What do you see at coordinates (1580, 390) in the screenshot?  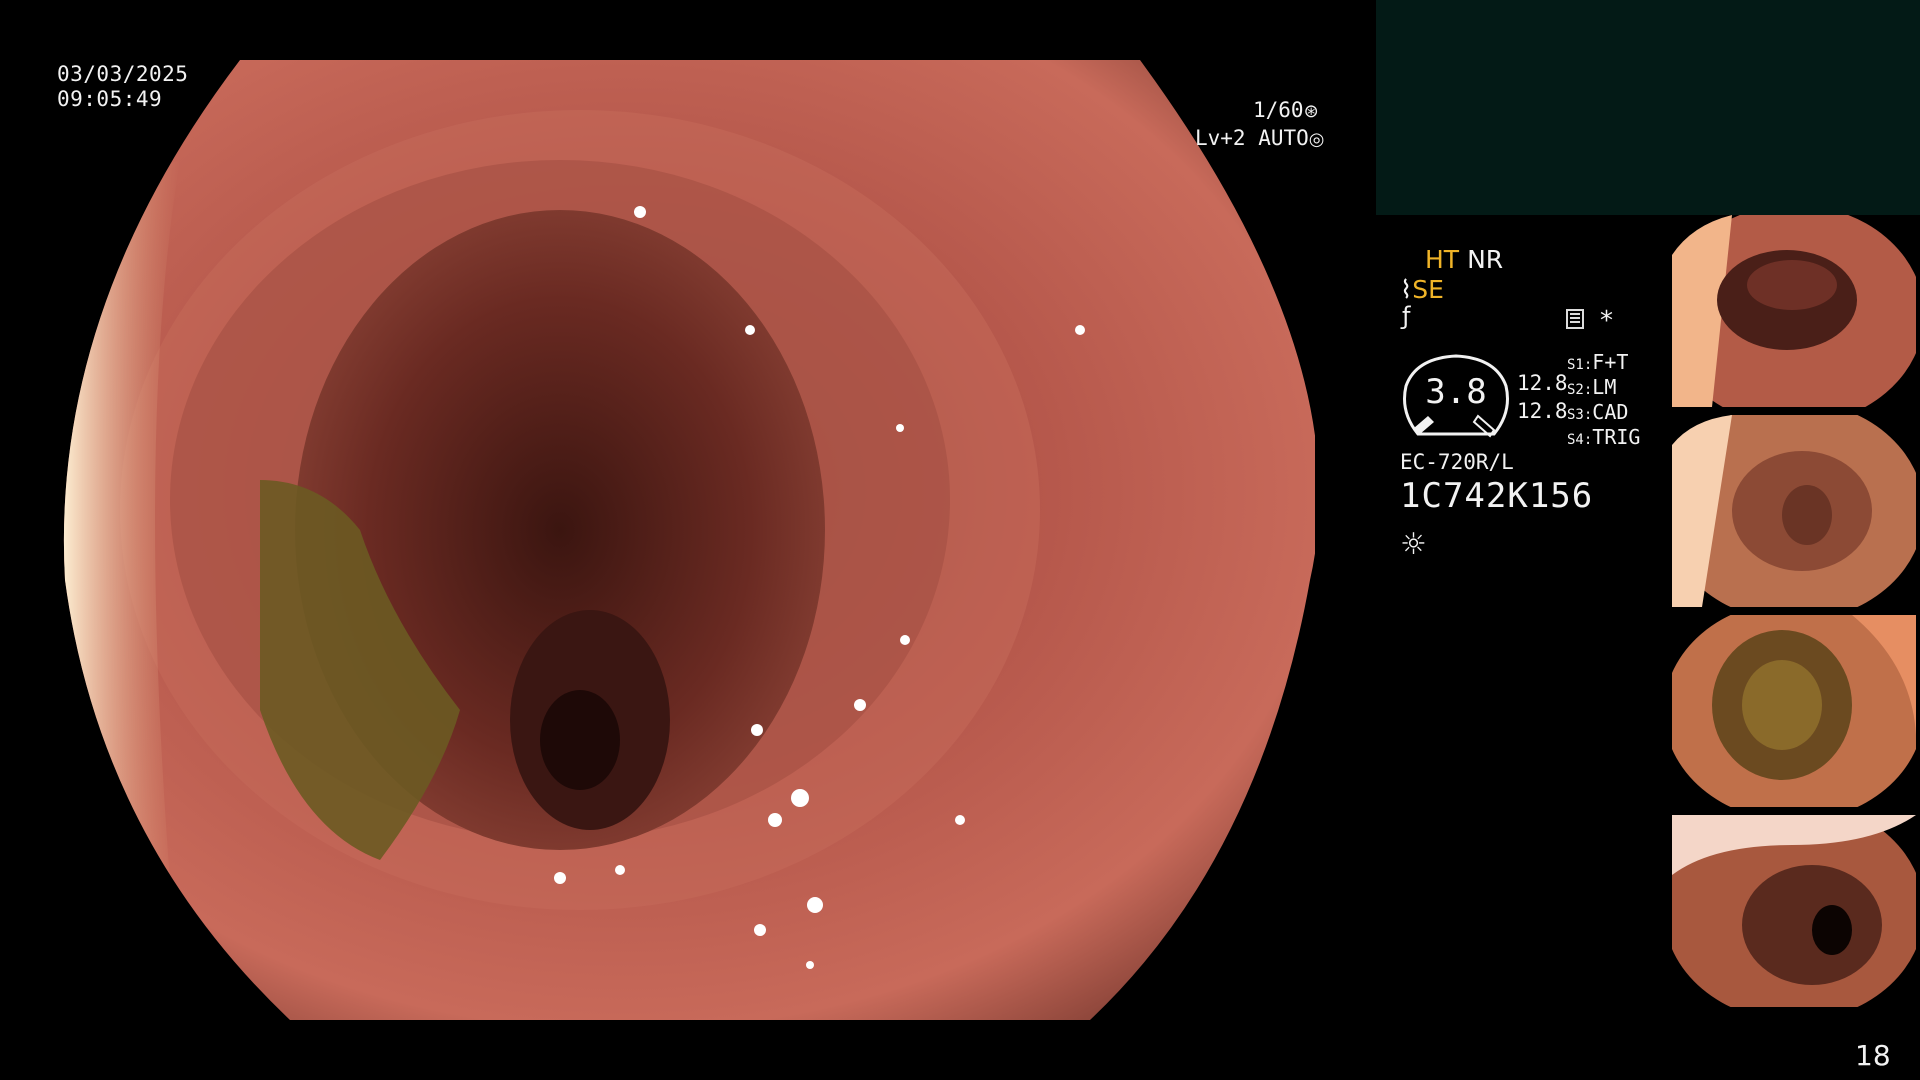 I see `switch-key: S2:` at bounding box center [1580, 390].